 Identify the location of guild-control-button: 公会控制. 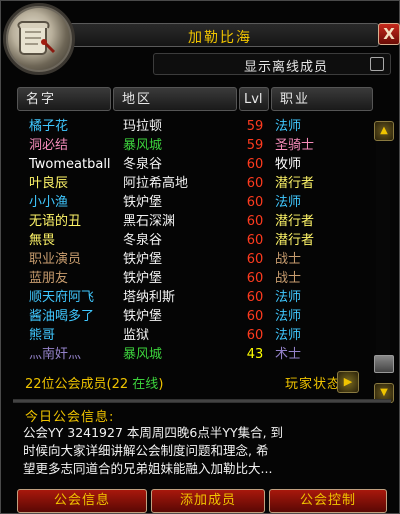
(328, 501).